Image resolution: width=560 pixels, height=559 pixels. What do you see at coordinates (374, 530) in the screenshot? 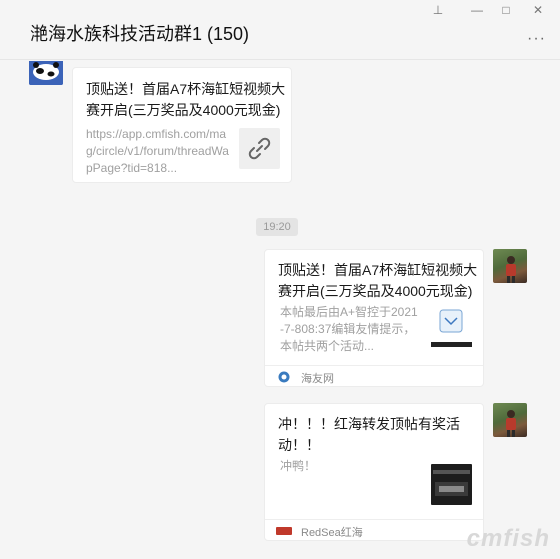
I see `link-card-source: RedSea红海` at bounding box center [374, 530].